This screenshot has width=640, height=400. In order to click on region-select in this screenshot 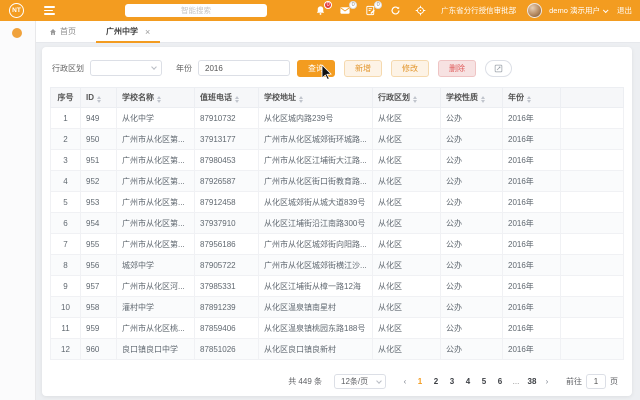, I will do `click(126, 68)`.